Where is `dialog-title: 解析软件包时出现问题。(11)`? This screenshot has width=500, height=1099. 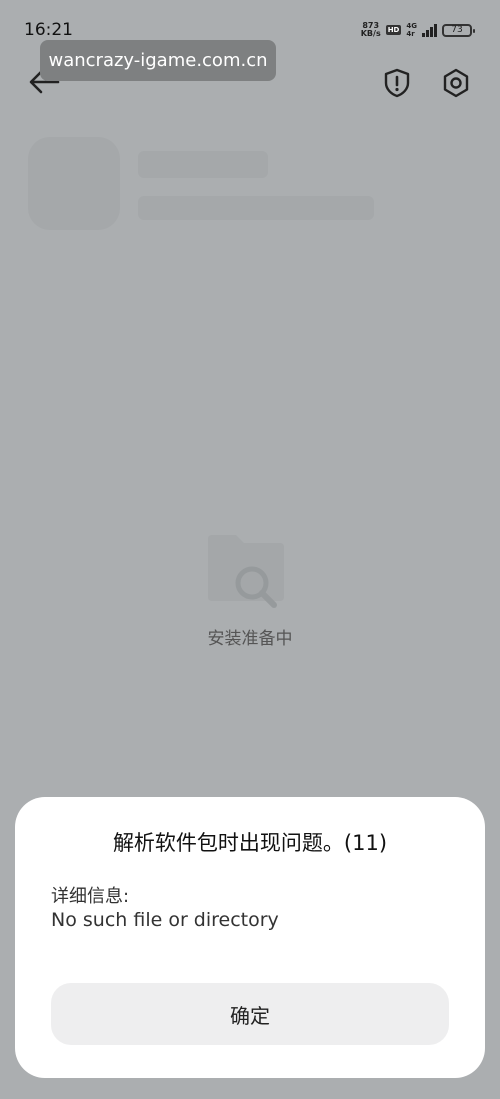
dialog-title: 解析软件包时出现问题。(11) is located at coordinates (250, 843).